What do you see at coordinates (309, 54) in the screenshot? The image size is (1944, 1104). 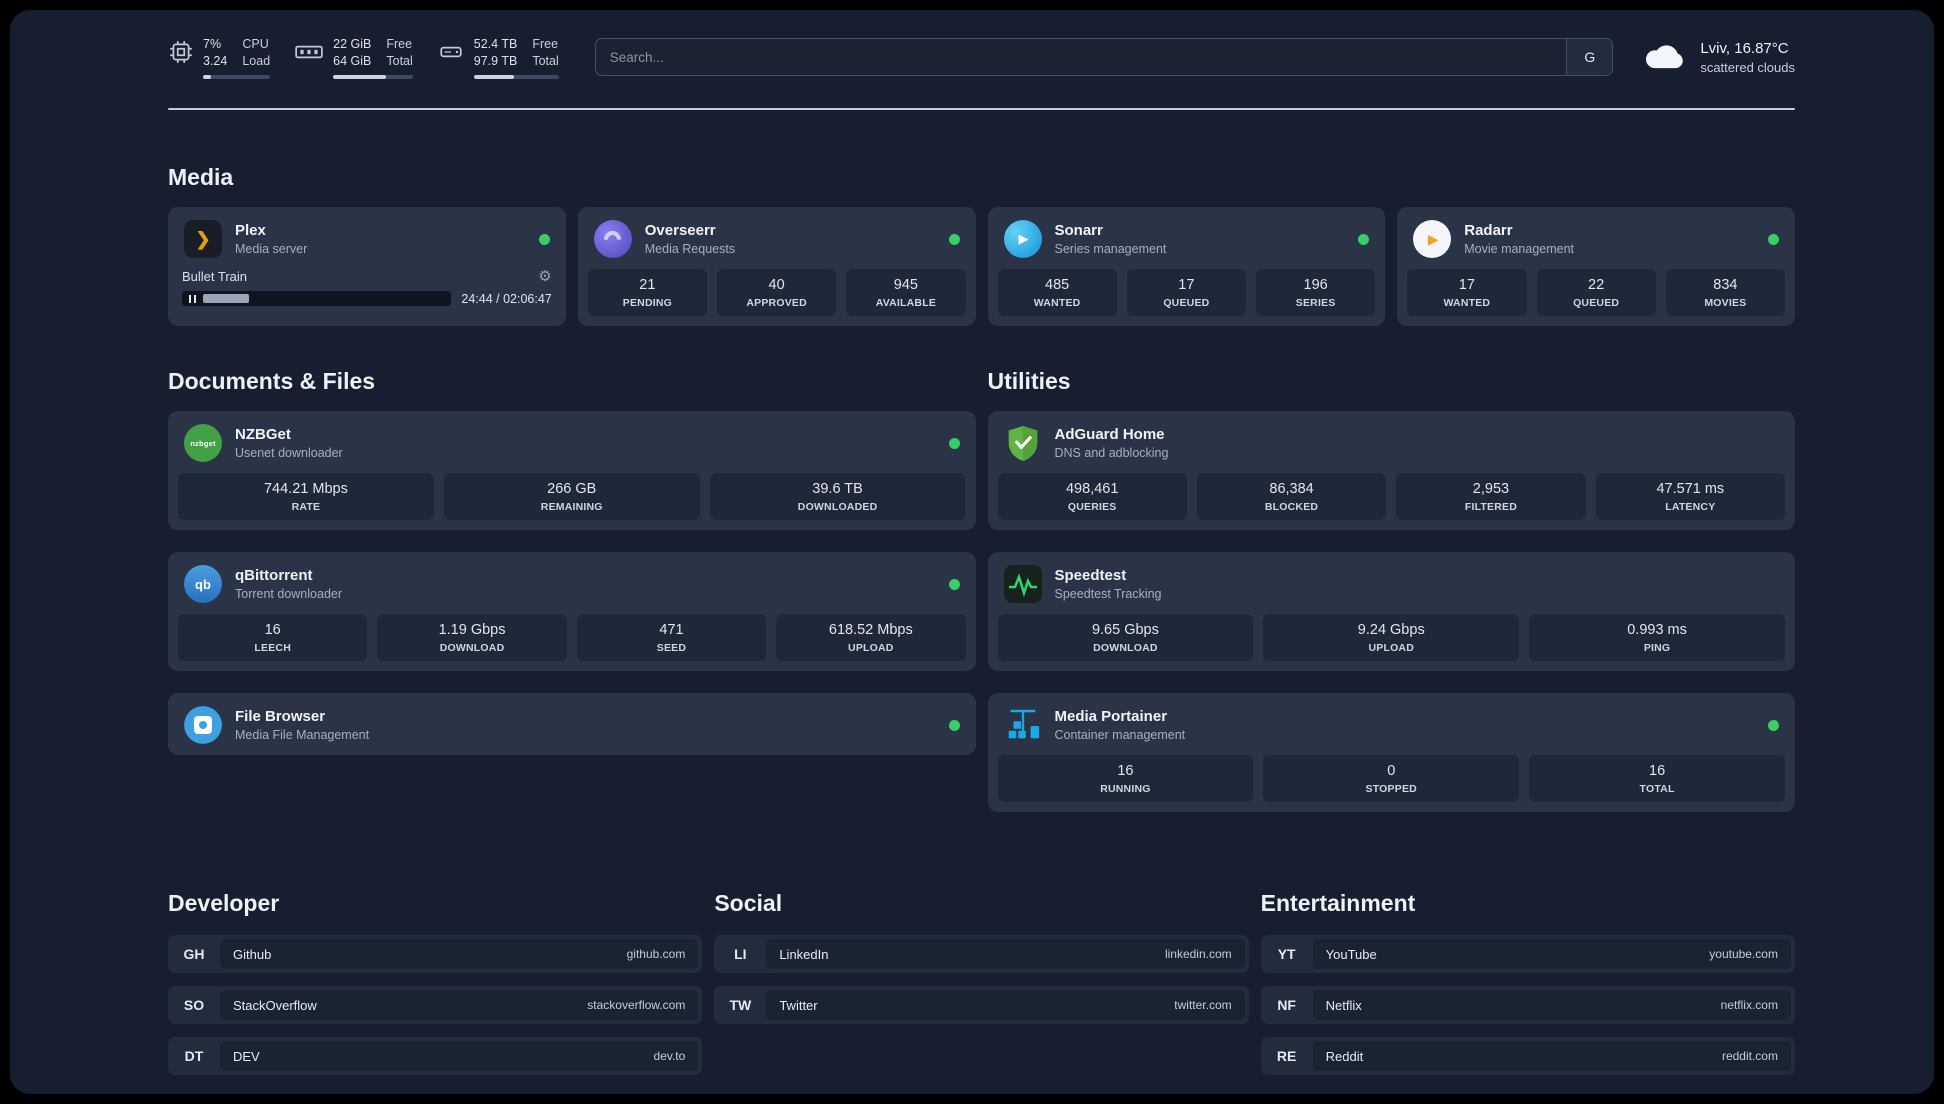 I see `ram-icon` at bounding box center [309, 54].